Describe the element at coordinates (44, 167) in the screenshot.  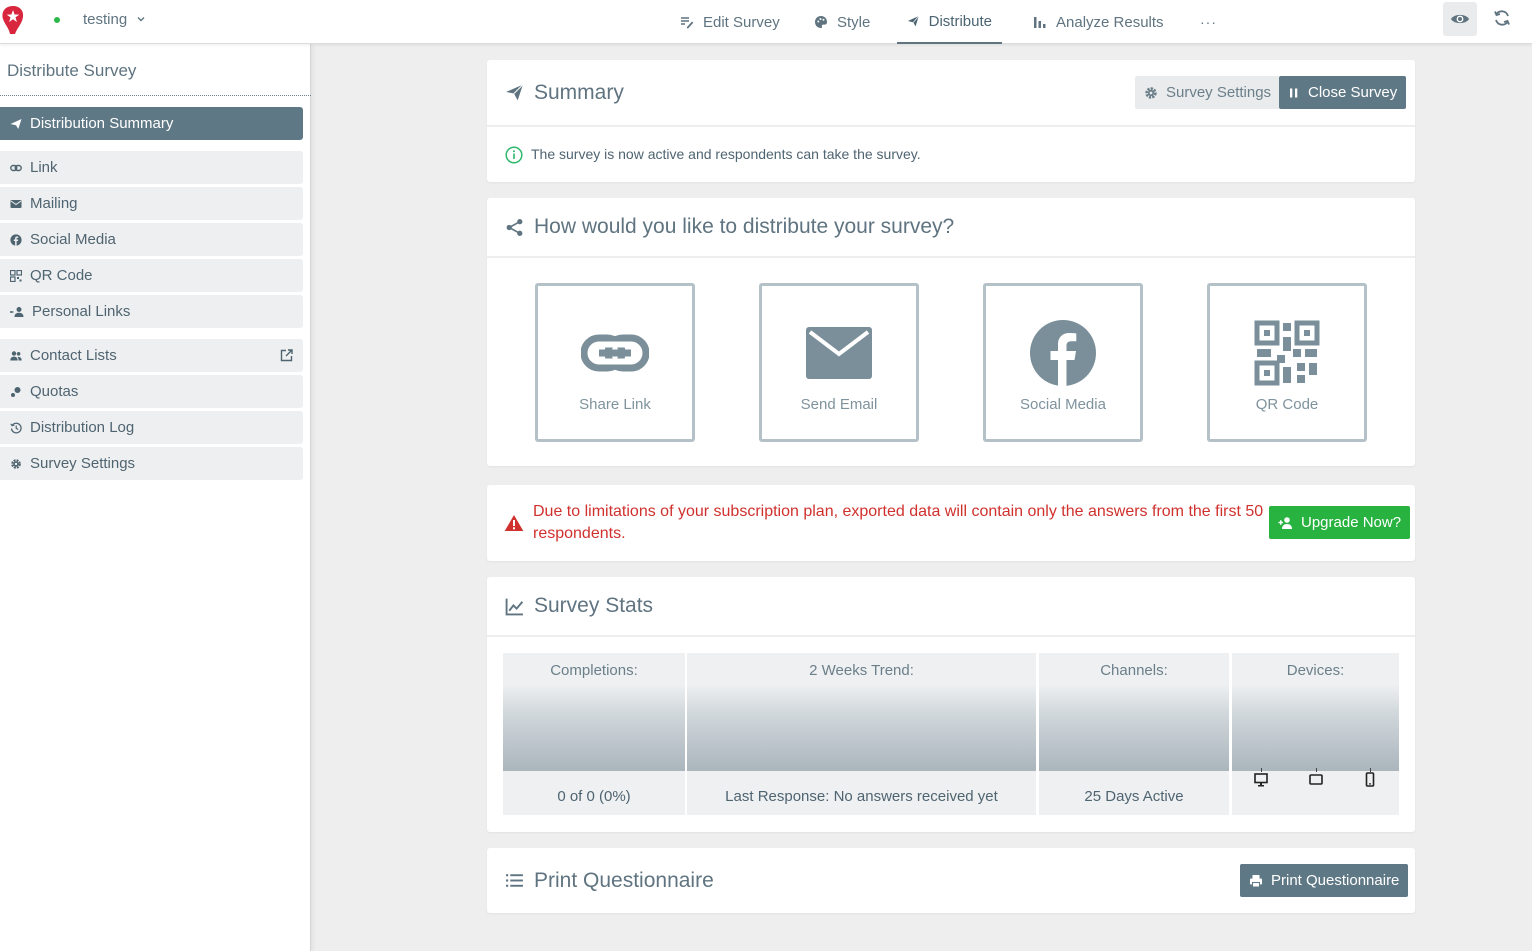
I see `sidebar-item-label: Link` at that location.